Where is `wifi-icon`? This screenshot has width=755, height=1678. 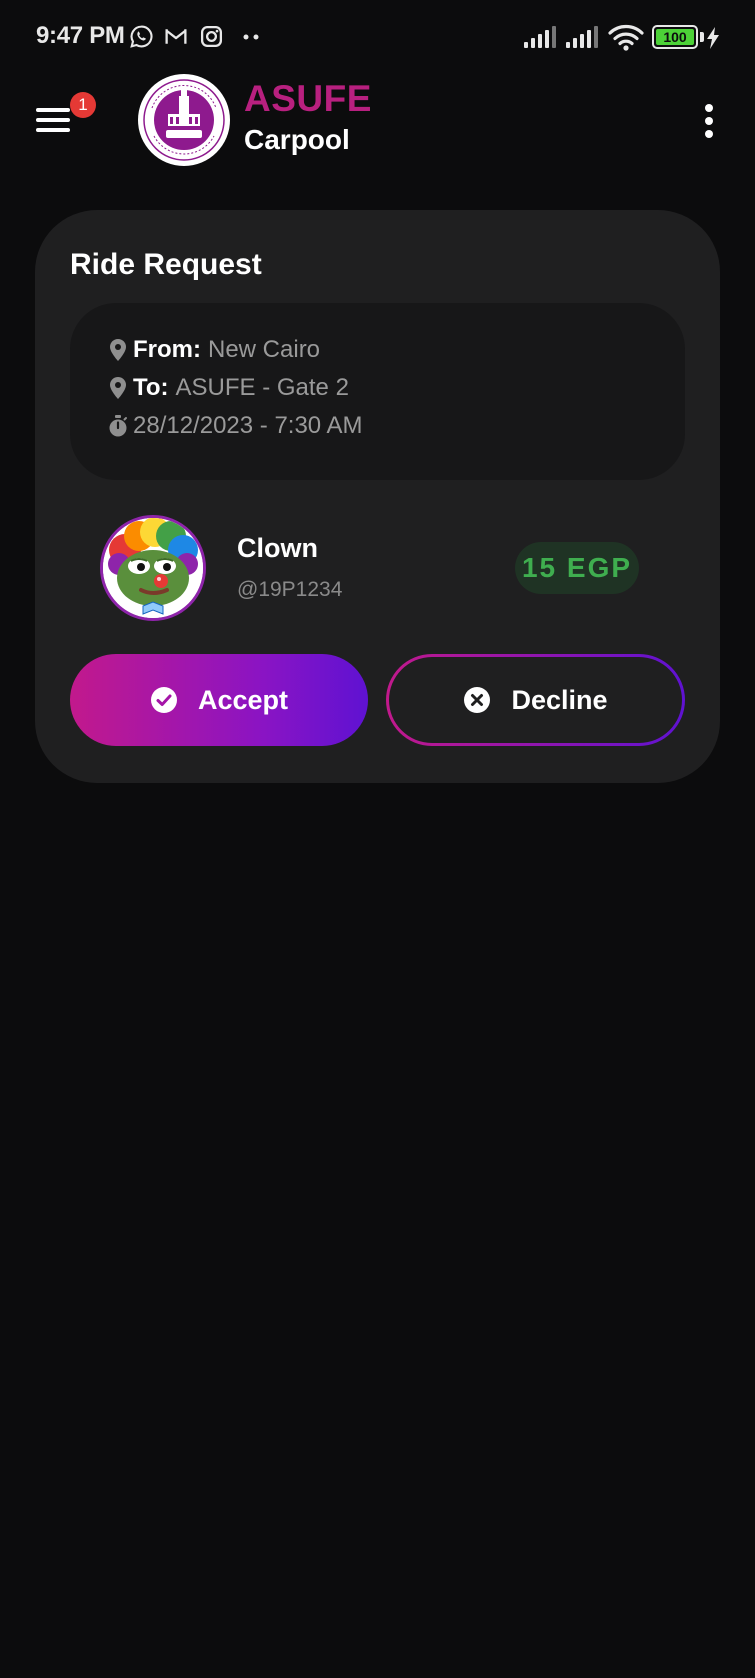
wifi-icon is located at coordinates (626, 38).